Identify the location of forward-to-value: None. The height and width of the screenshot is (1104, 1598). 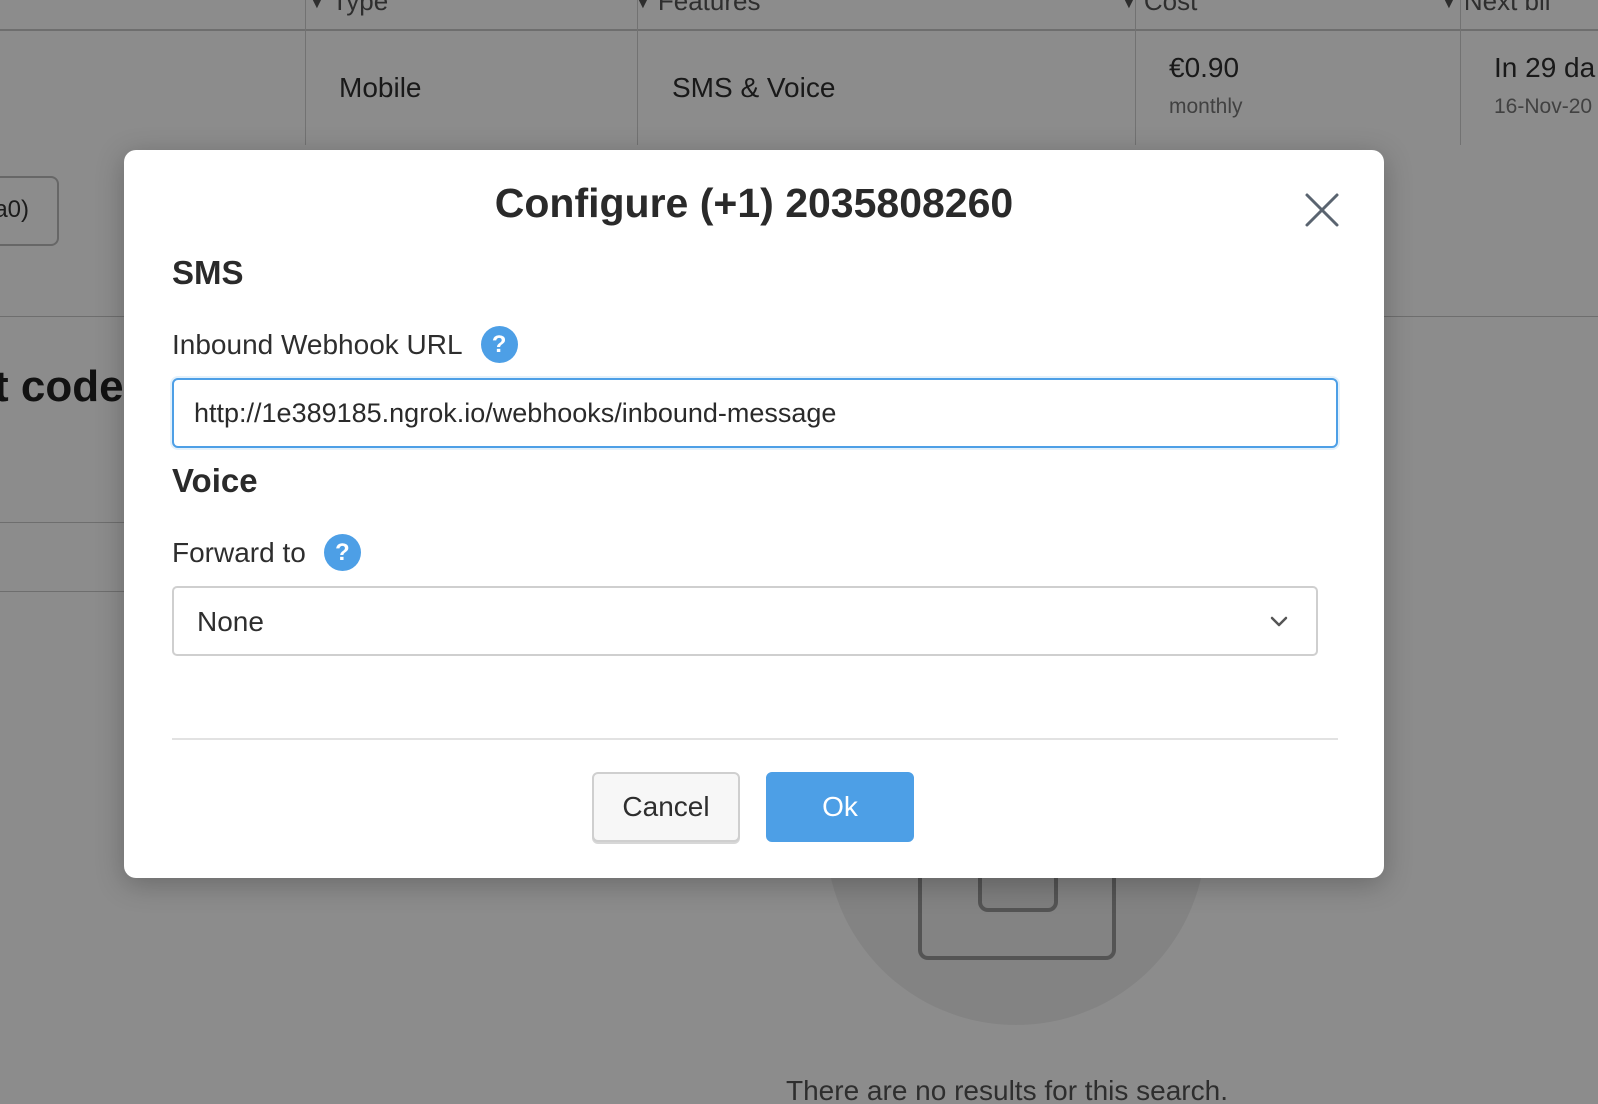
(230, 621).